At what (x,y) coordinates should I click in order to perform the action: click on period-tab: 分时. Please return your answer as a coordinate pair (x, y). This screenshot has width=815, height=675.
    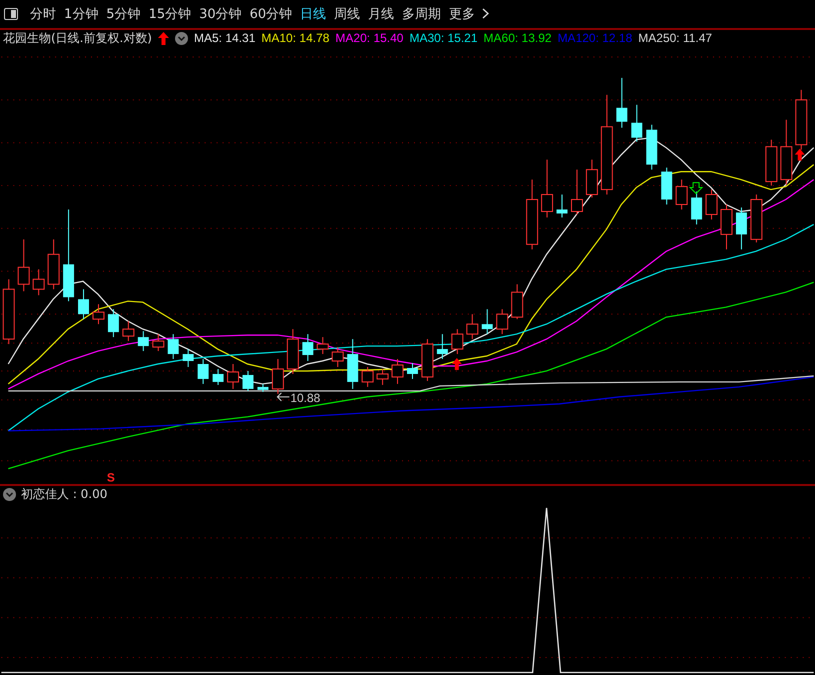
    Looking at the image, I should click on (43, 13).